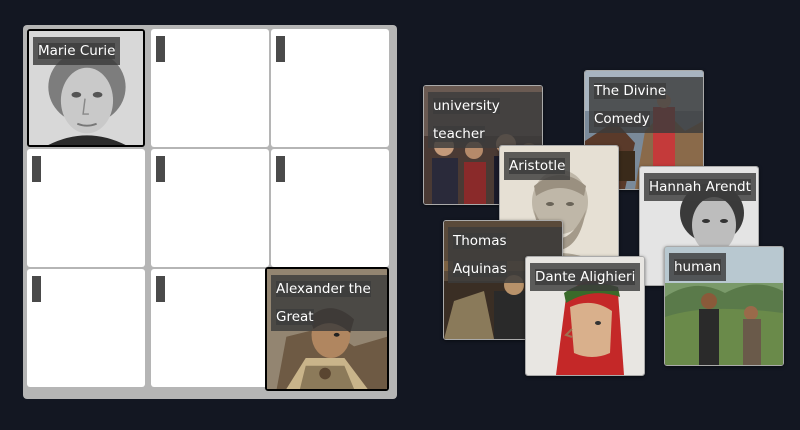  I want to click on card-label: Aristotle, so click(537, 166).